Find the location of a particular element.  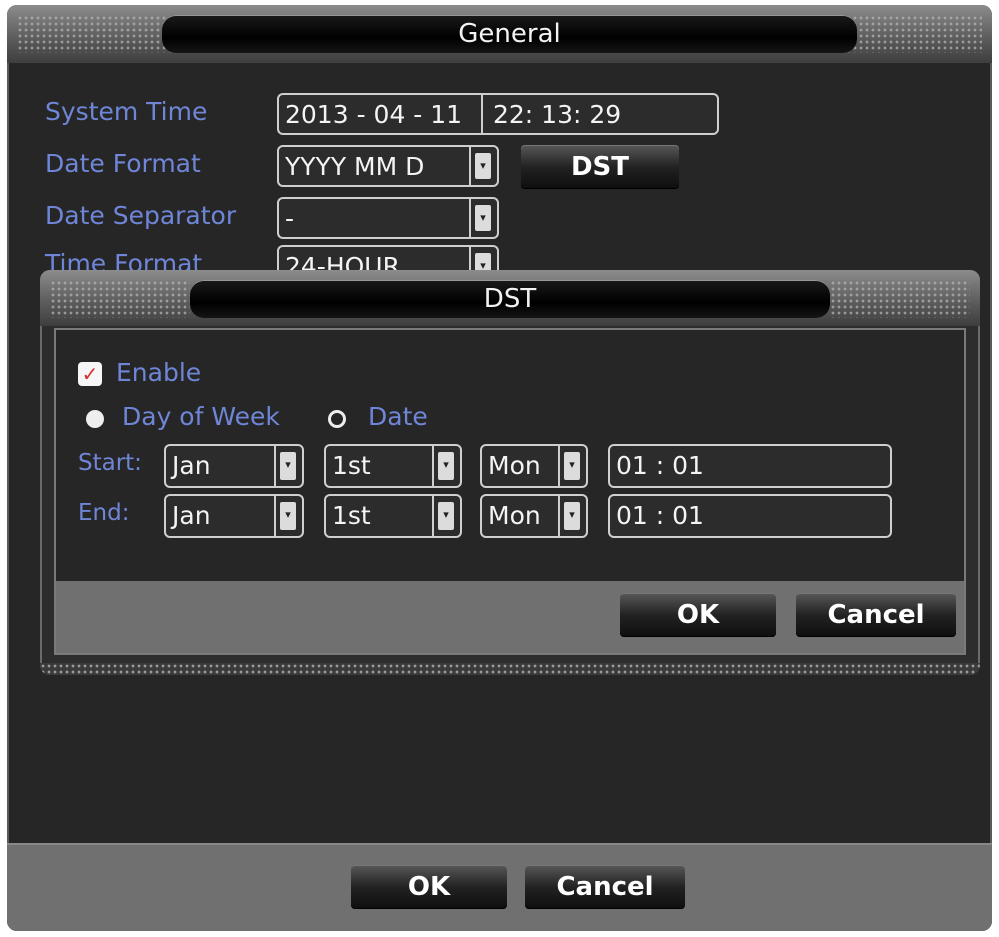

date-format-select: YYYY MM D ▾ is located at coordinates (388, 166).